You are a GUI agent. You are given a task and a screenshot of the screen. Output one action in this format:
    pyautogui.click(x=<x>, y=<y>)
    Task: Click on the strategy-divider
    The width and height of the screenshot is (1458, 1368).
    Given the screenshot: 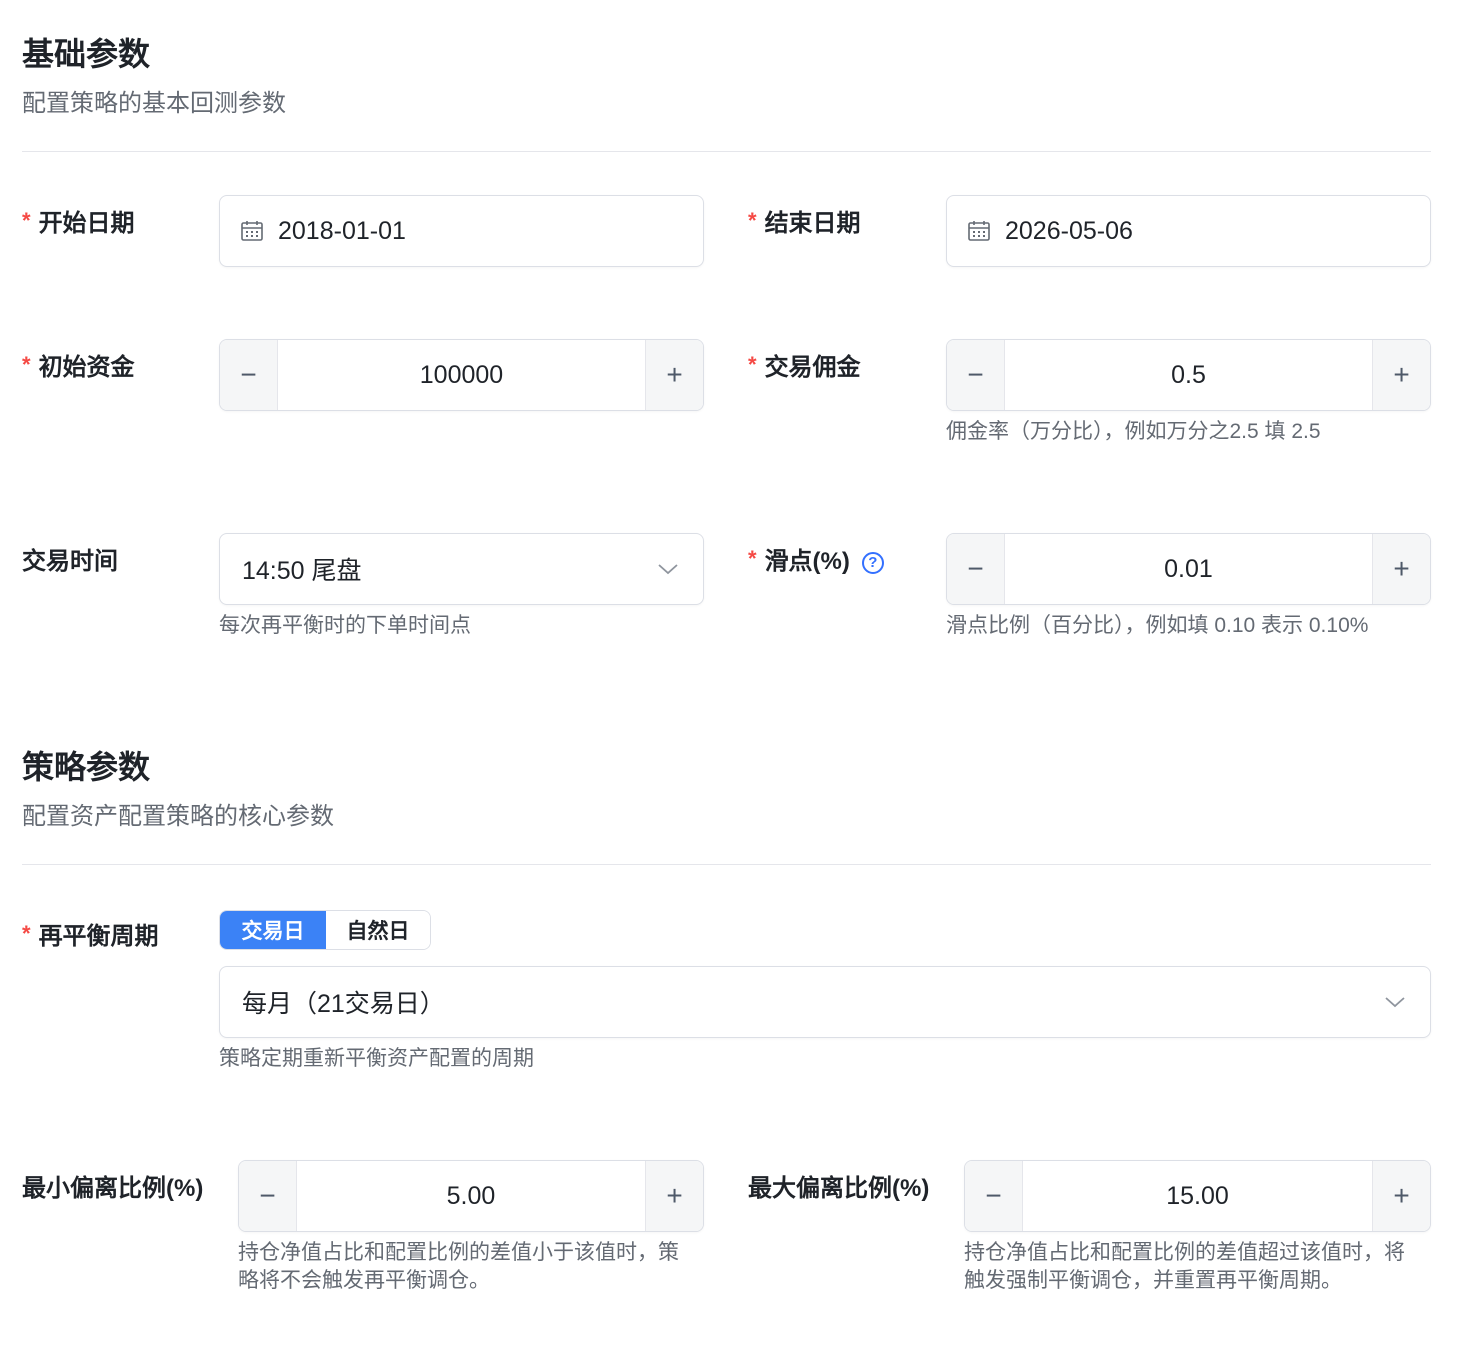 What is the action you would take?
    pyautogui.click(x=726, y=864)
    